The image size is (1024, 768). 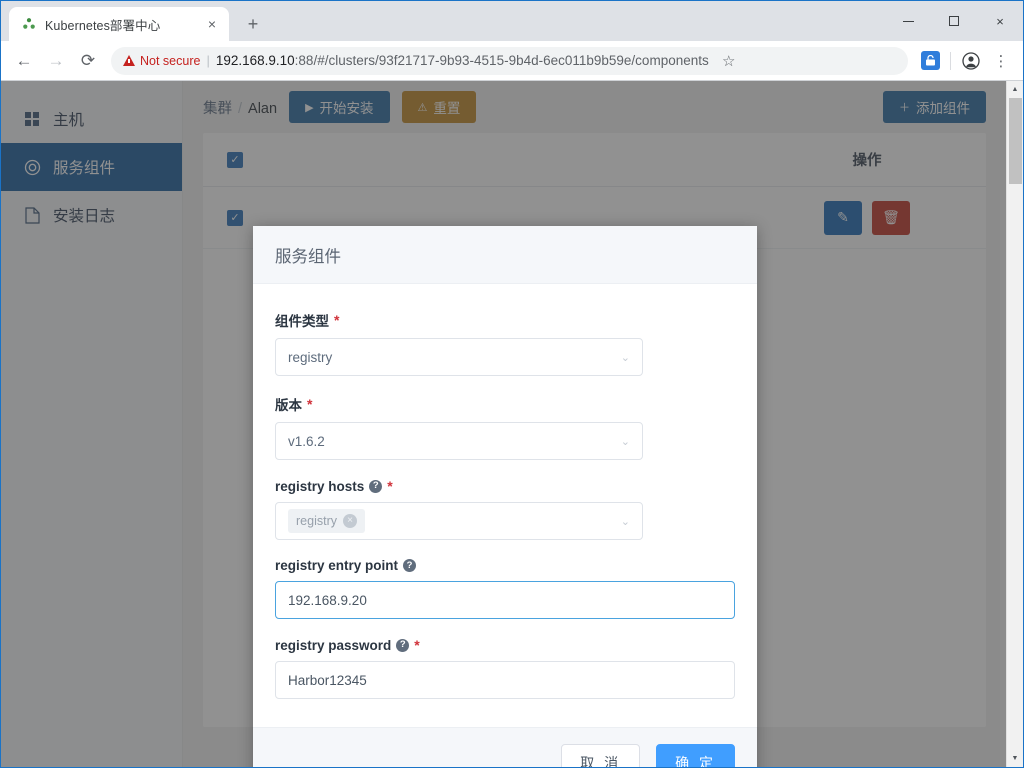 I want to click on scrollbar-track, so click(x=1015, y=424).